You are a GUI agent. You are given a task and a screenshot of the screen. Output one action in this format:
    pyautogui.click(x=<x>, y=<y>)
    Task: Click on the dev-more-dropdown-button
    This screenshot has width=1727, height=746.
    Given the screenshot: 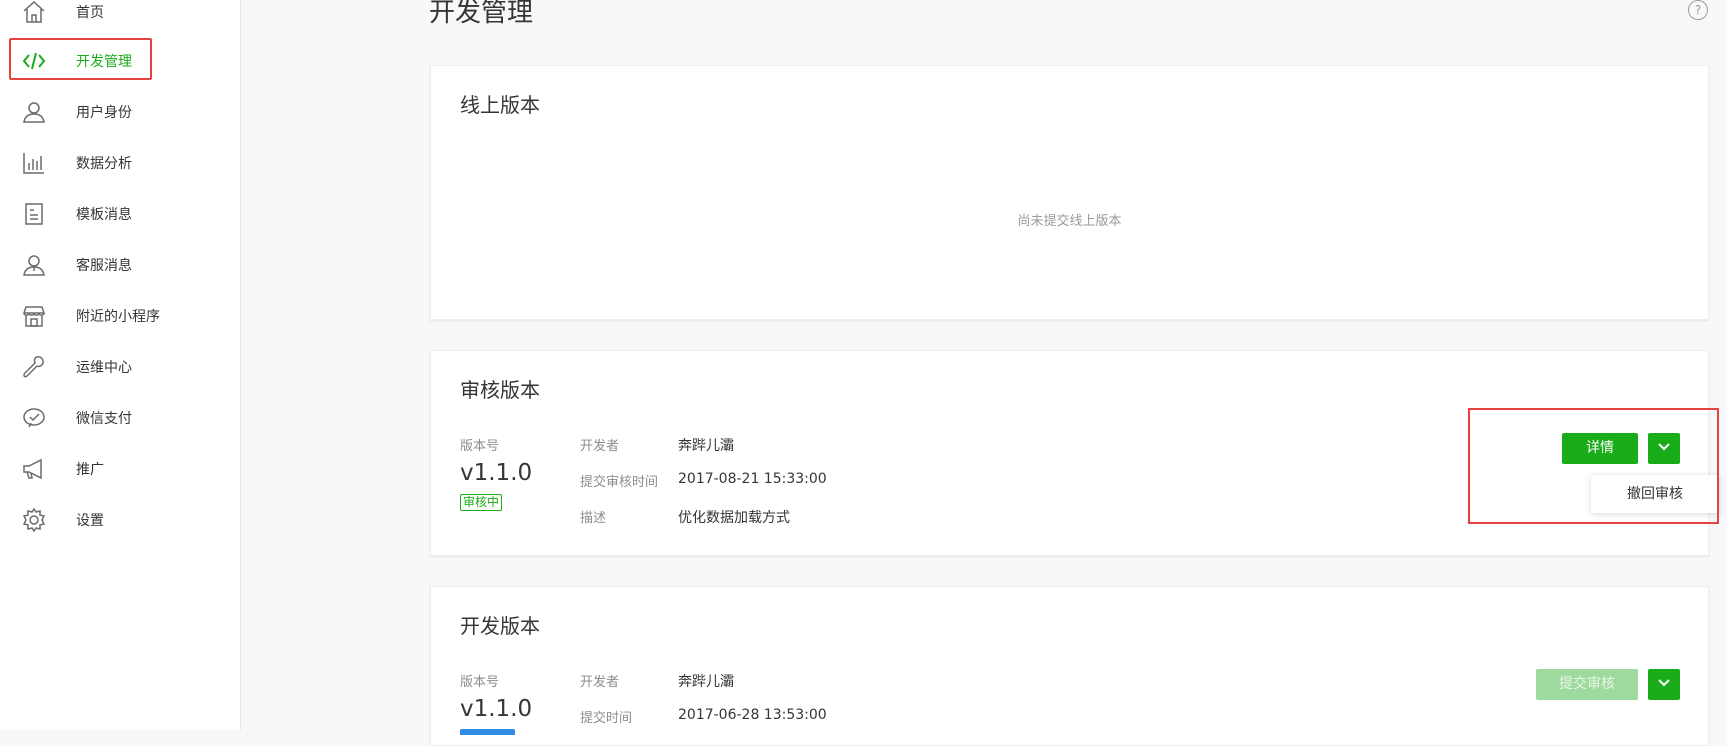 What is the action you would take?
    pyautogui.click(x=1664, y=684)
    